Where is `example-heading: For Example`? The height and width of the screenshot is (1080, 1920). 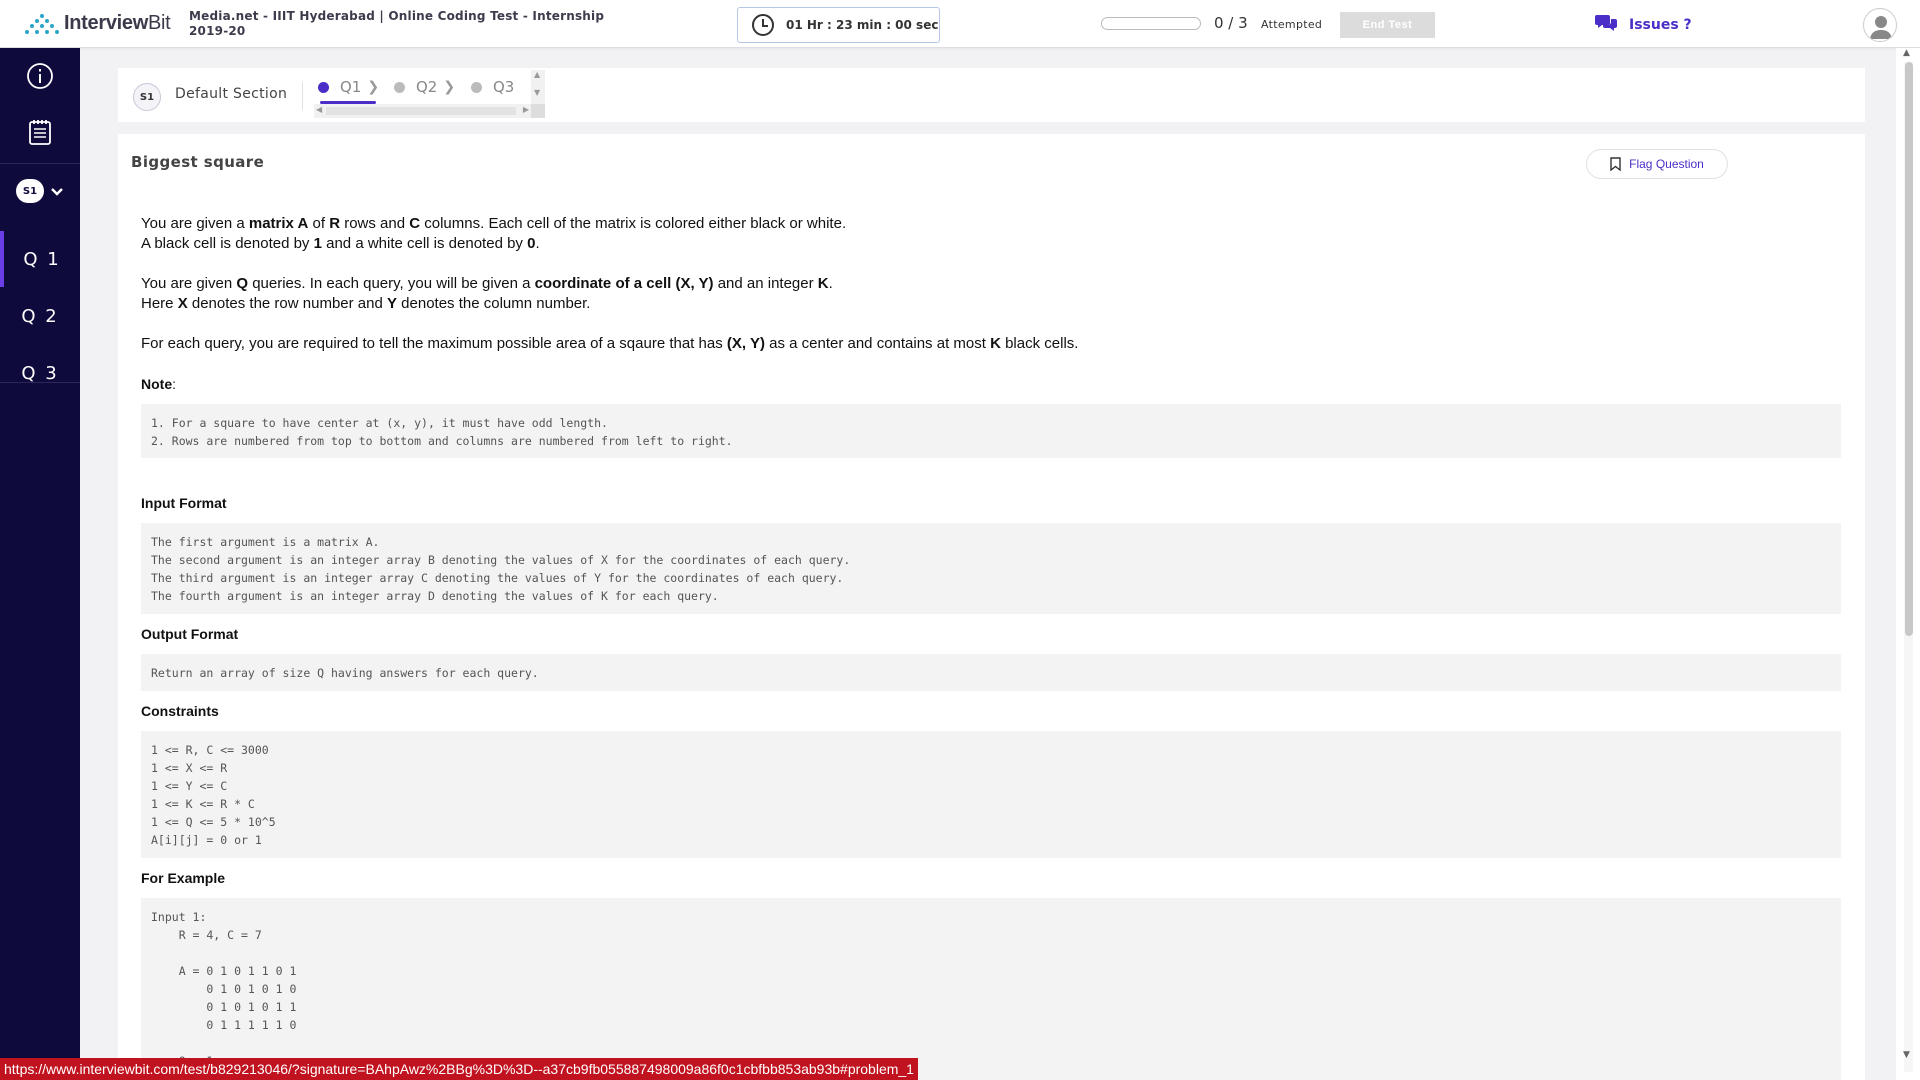 example-heading: For Example is located at coordinates (183, 878).